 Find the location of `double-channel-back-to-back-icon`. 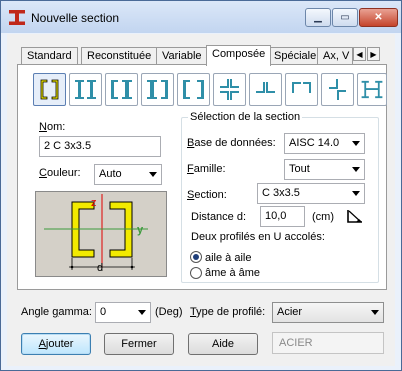

double-channel-back-to-back-icon is located at coordinates (49, 89).